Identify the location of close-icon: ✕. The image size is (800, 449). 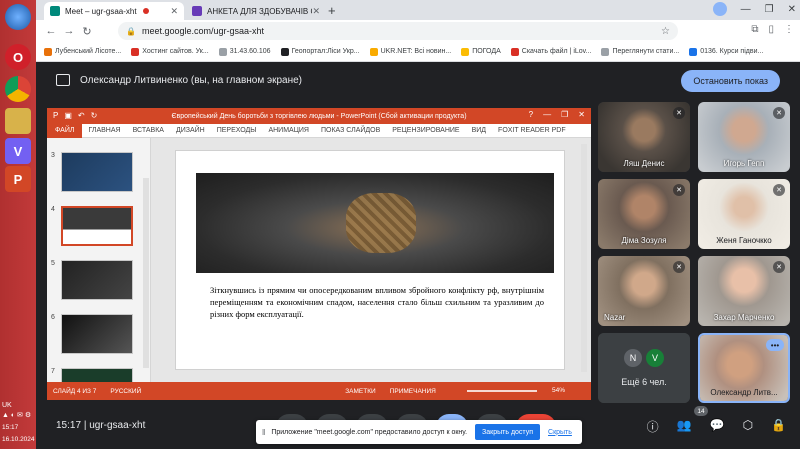
(581, 114).